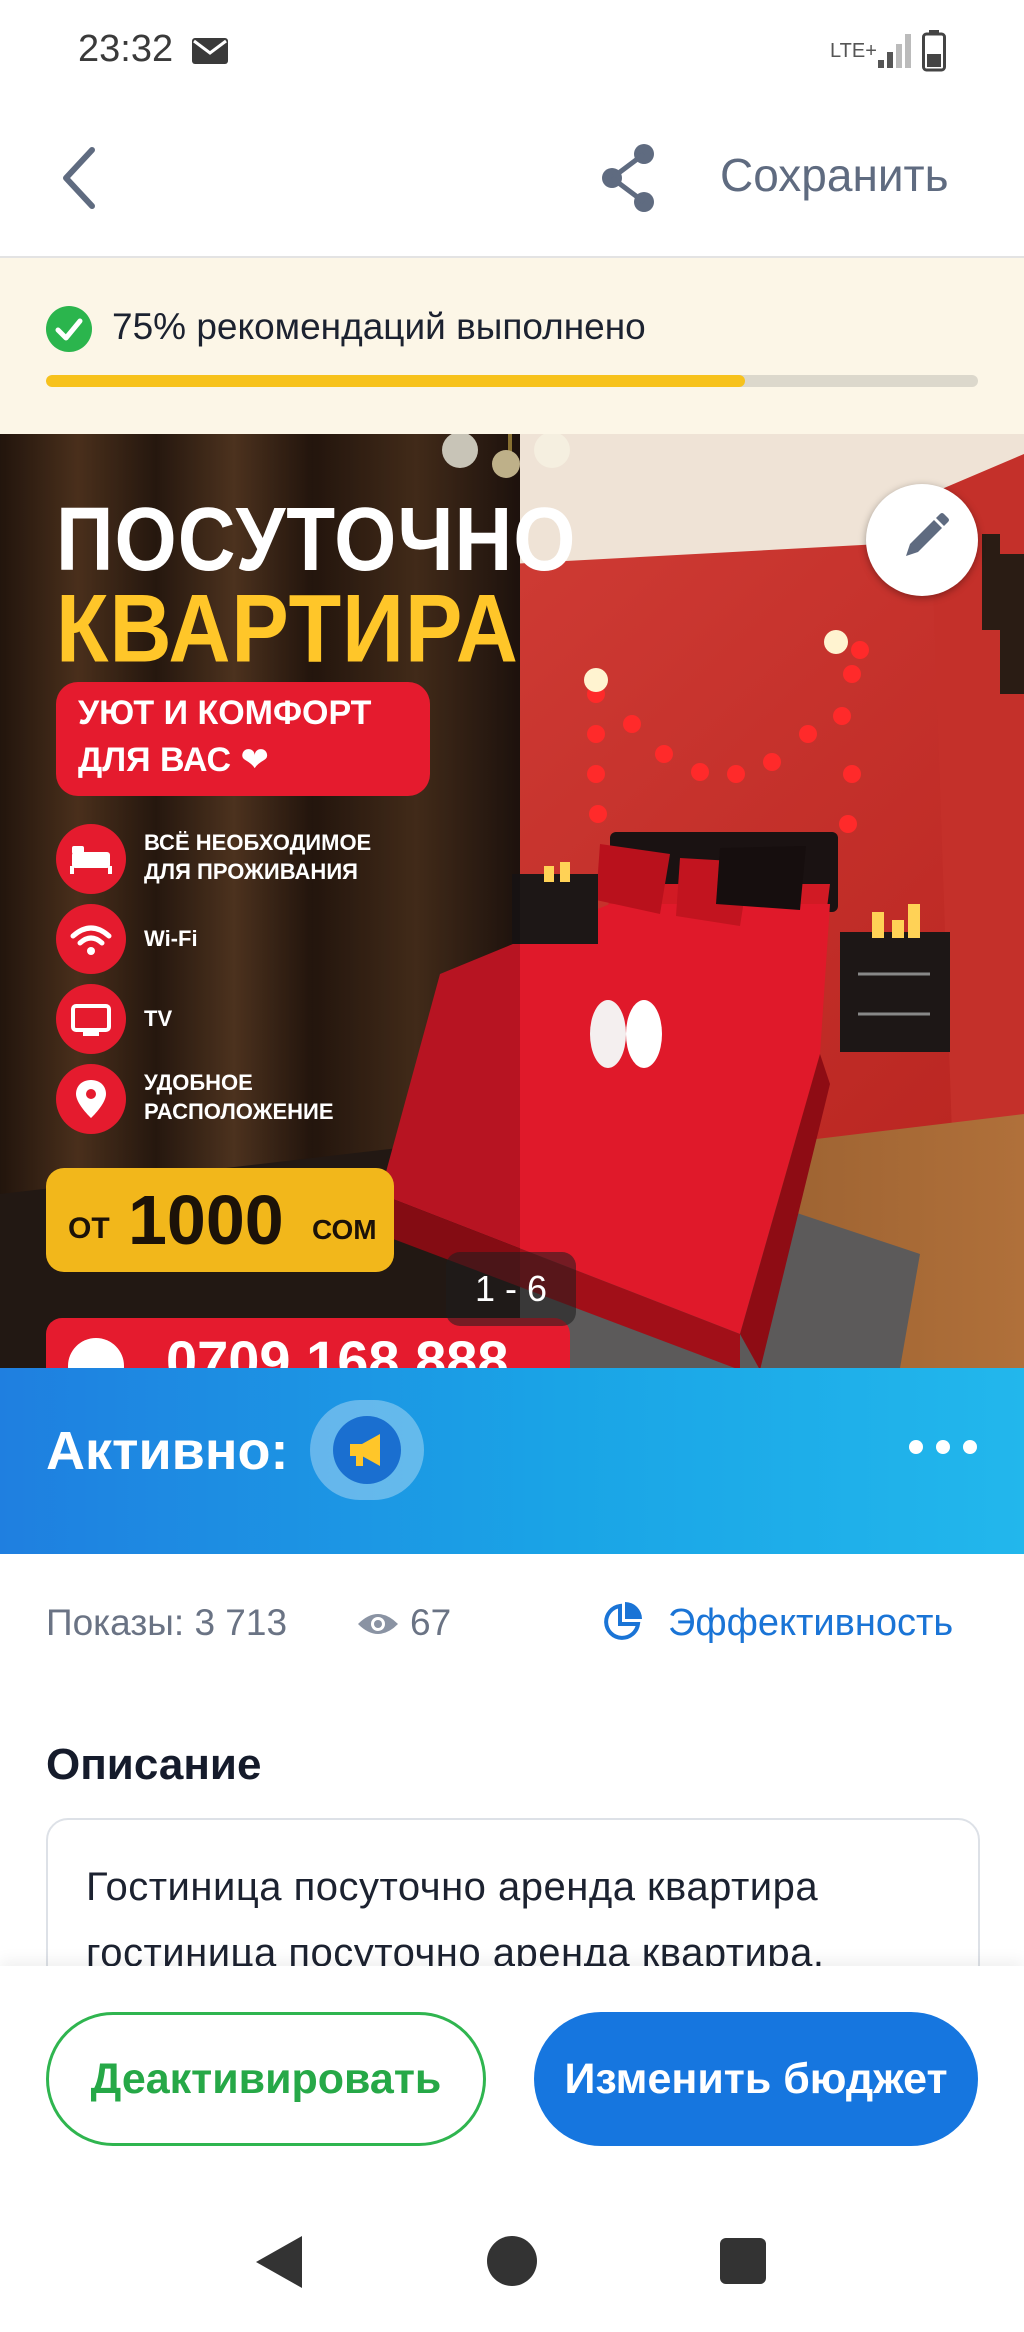 Image resolution: width=1024 pixels, height=2332 pixels. Describe the element at coordinates (239, 1111) in the screenshot. I see `feature-4-line2: РАСПОЛОЖЕНИЕ` at that location.